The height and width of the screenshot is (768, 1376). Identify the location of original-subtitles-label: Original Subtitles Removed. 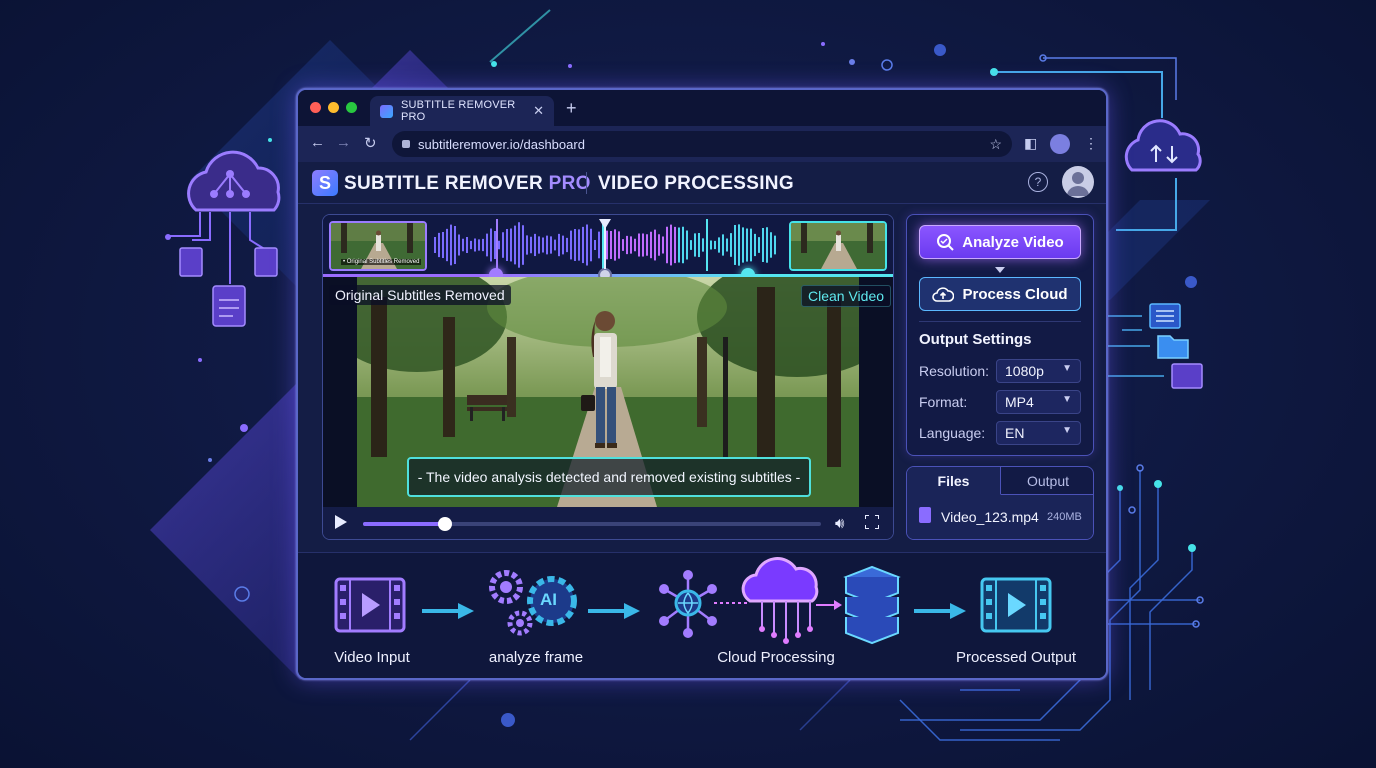
(420, 295).